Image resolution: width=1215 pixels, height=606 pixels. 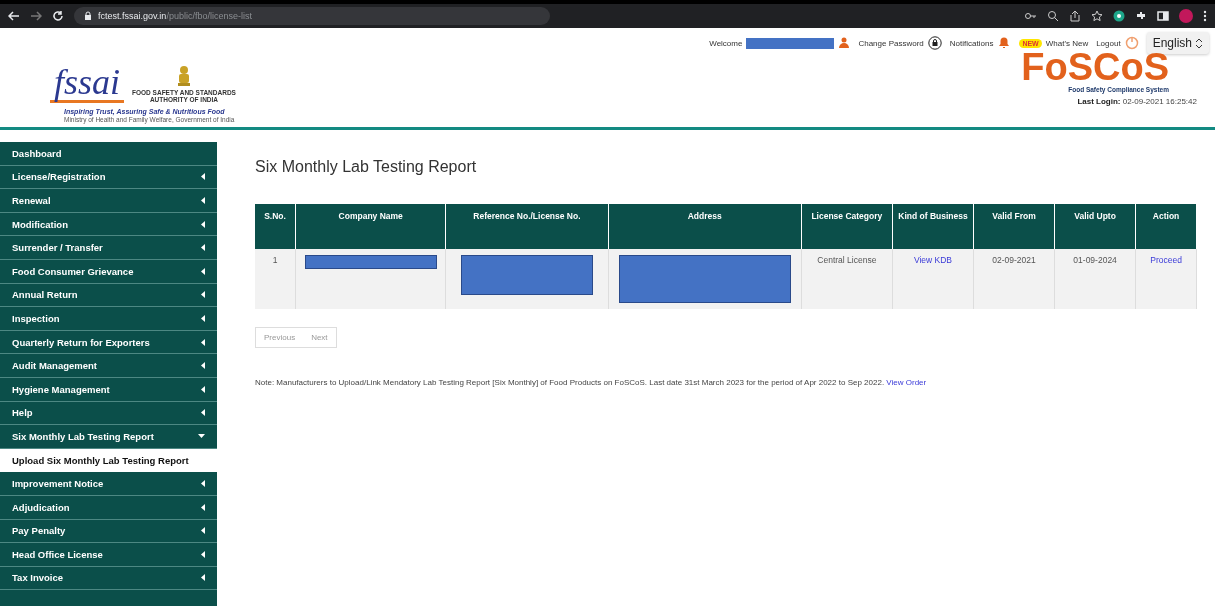 I want to click on sidebar-item: Food Consumer Grievance, so click(x=108, y=271).